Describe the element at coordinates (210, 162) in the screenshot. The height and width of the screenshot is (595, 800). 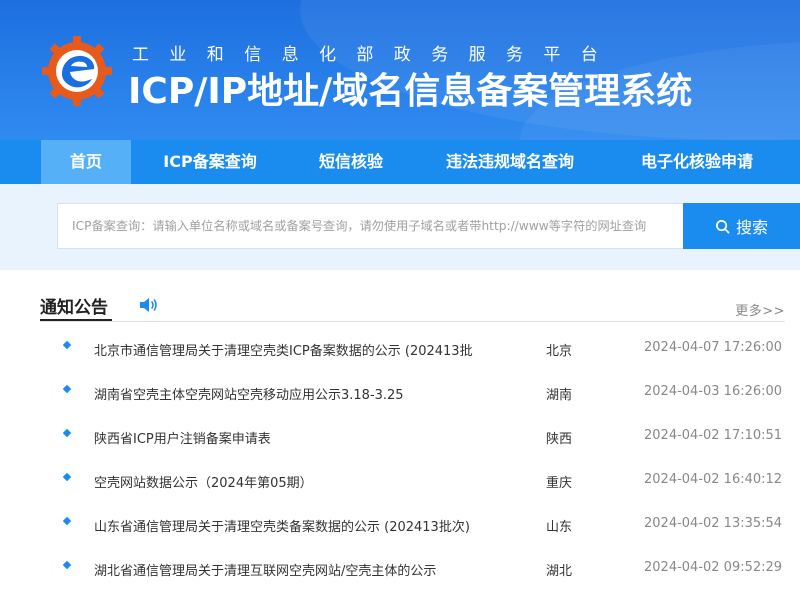
I see `nav-item-icp-query: ICP备案查询` at that location.